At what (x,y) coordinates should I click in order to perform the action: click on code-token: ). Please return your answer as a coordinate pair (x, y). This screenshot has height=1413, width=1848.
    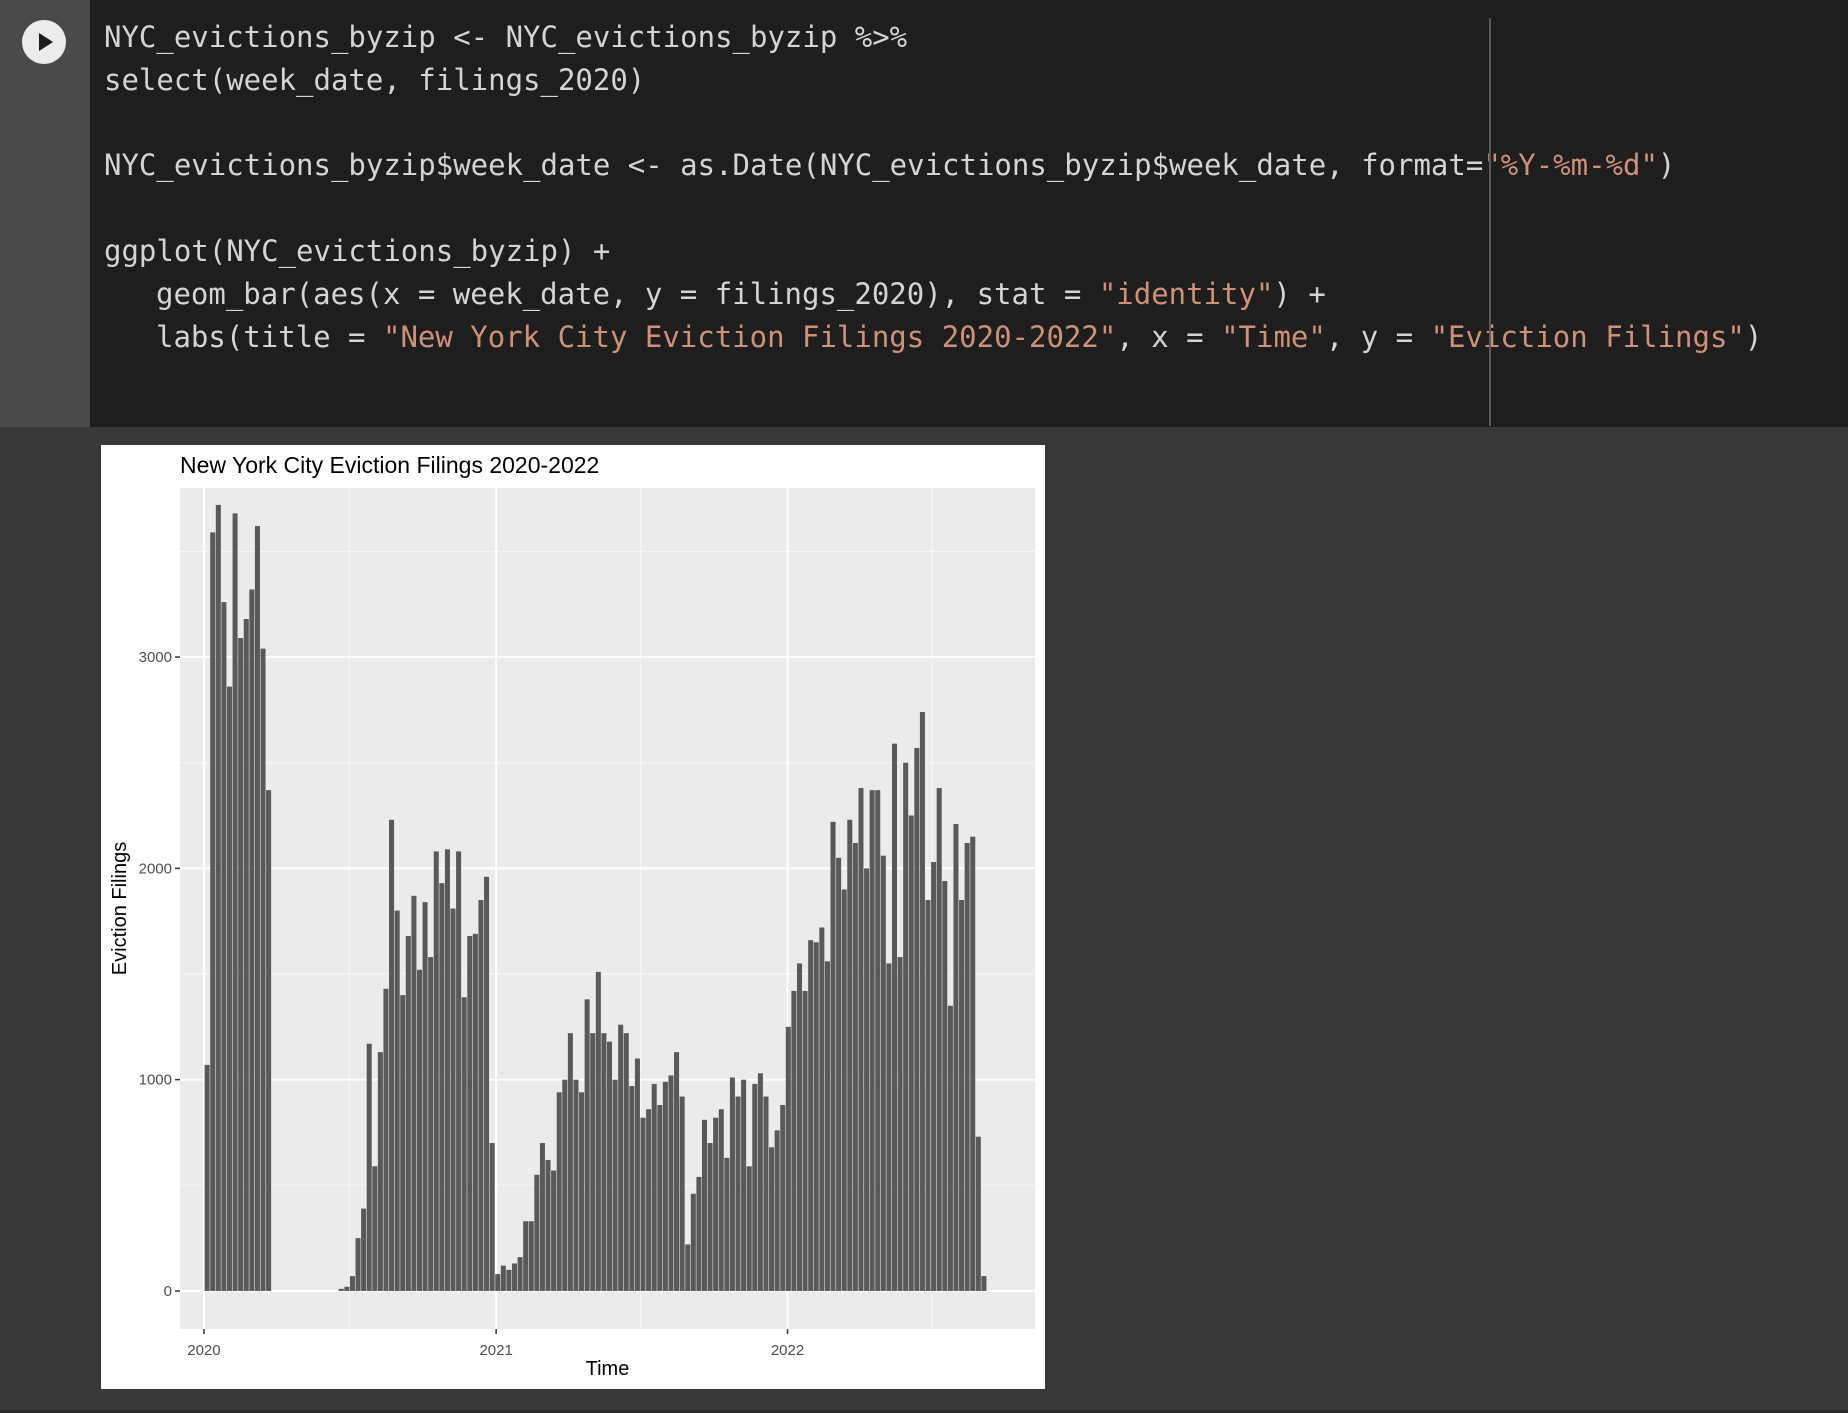
    Looking at the image, I should click on (1753, 336).